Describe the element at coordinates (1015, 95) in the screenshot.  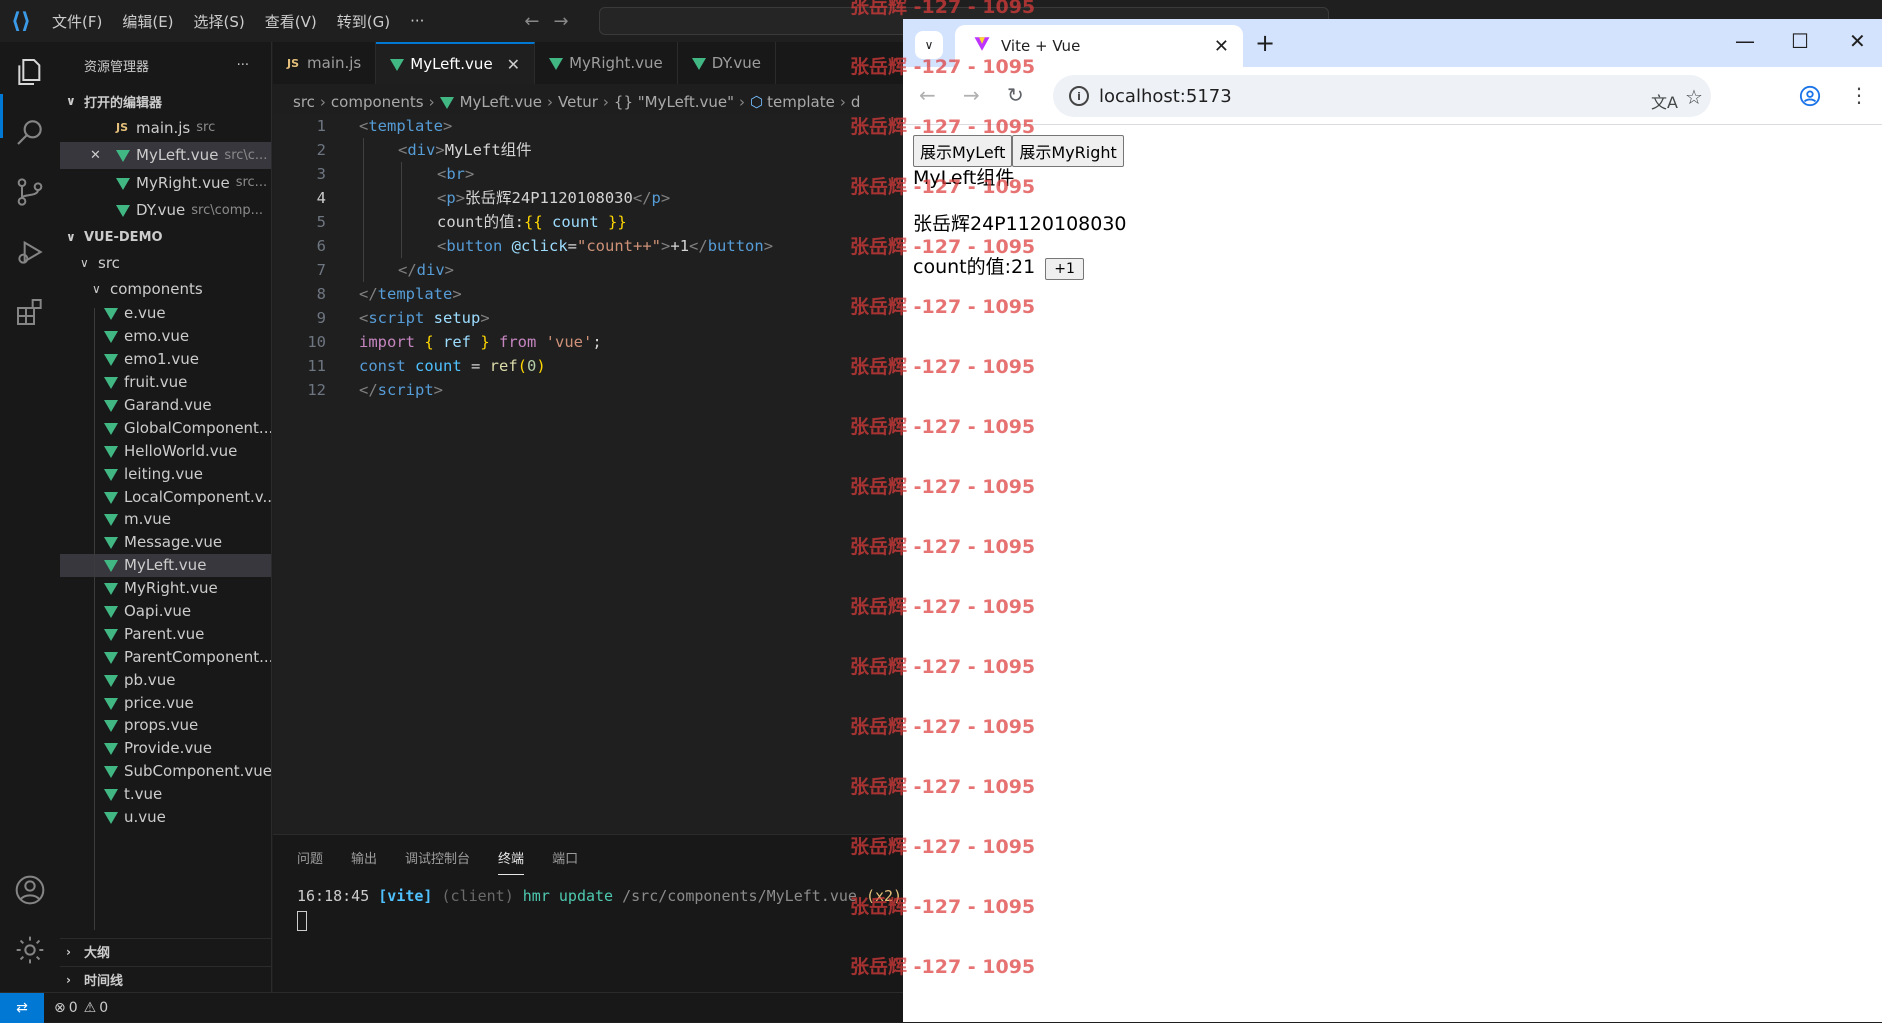
I see `reload-icon: ↻` at that location.